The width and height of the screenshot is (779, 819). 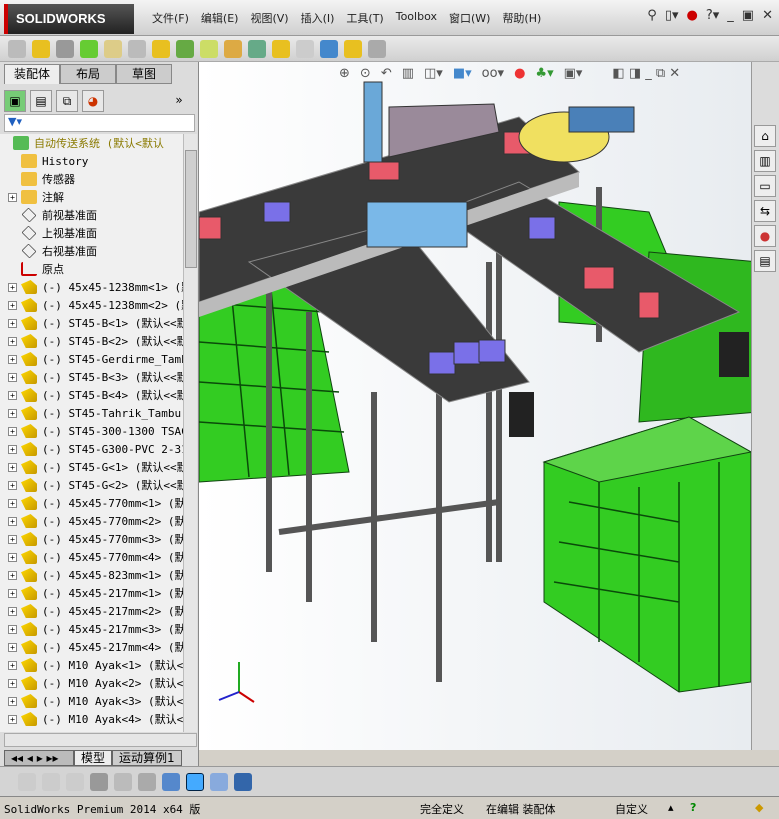 What do you see at coordinates (190, 433) in the screenshot?
I see `tree-vertical-scrollbar` at bounding box center [190, 433].